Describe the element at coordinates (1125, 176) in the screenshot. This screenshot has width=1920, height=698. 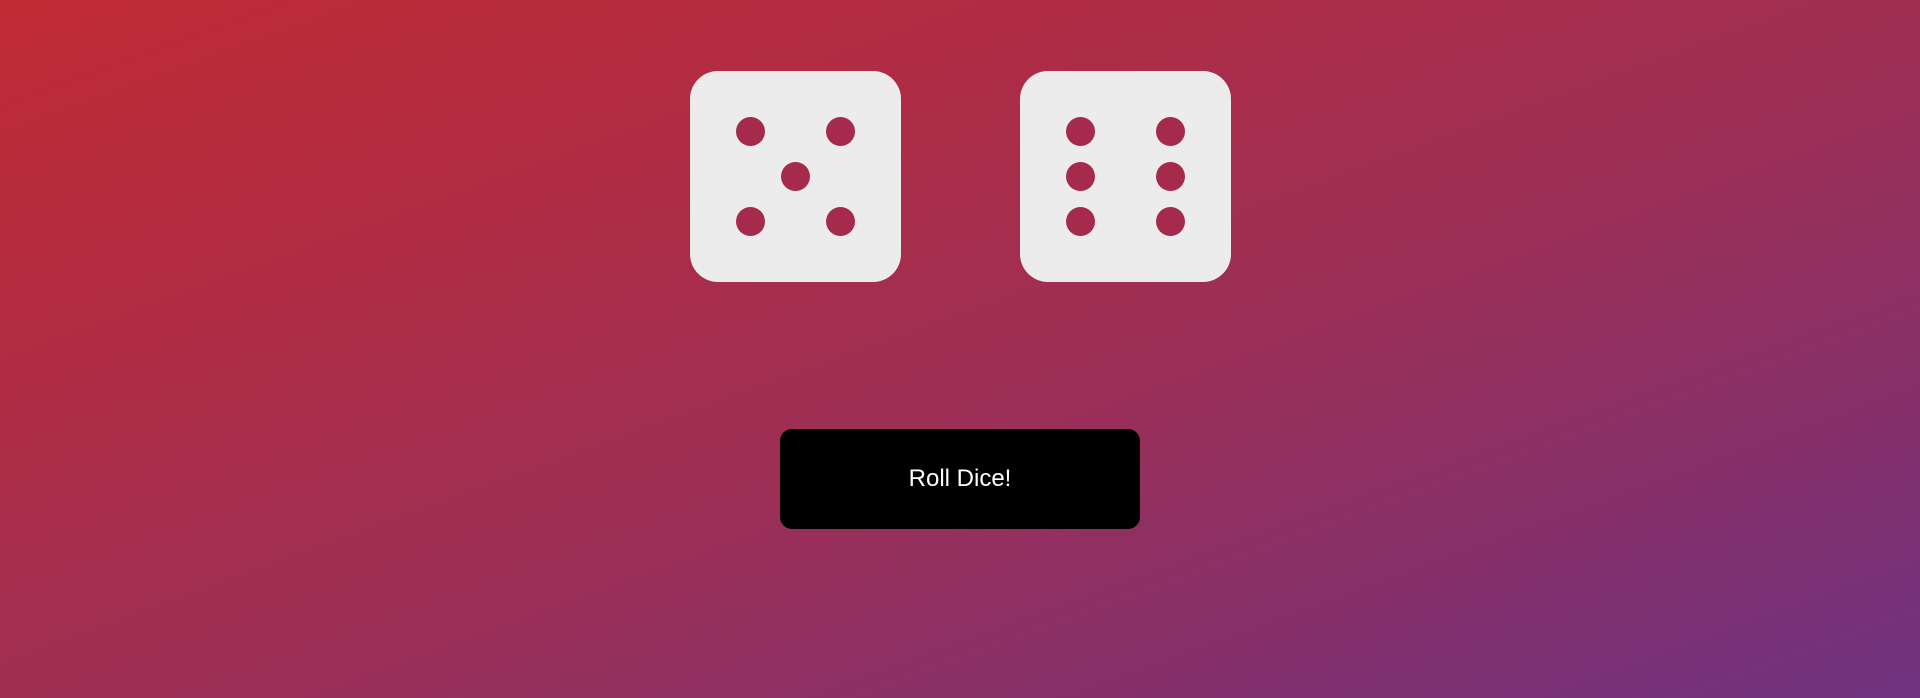
I see `die-two` at that location.